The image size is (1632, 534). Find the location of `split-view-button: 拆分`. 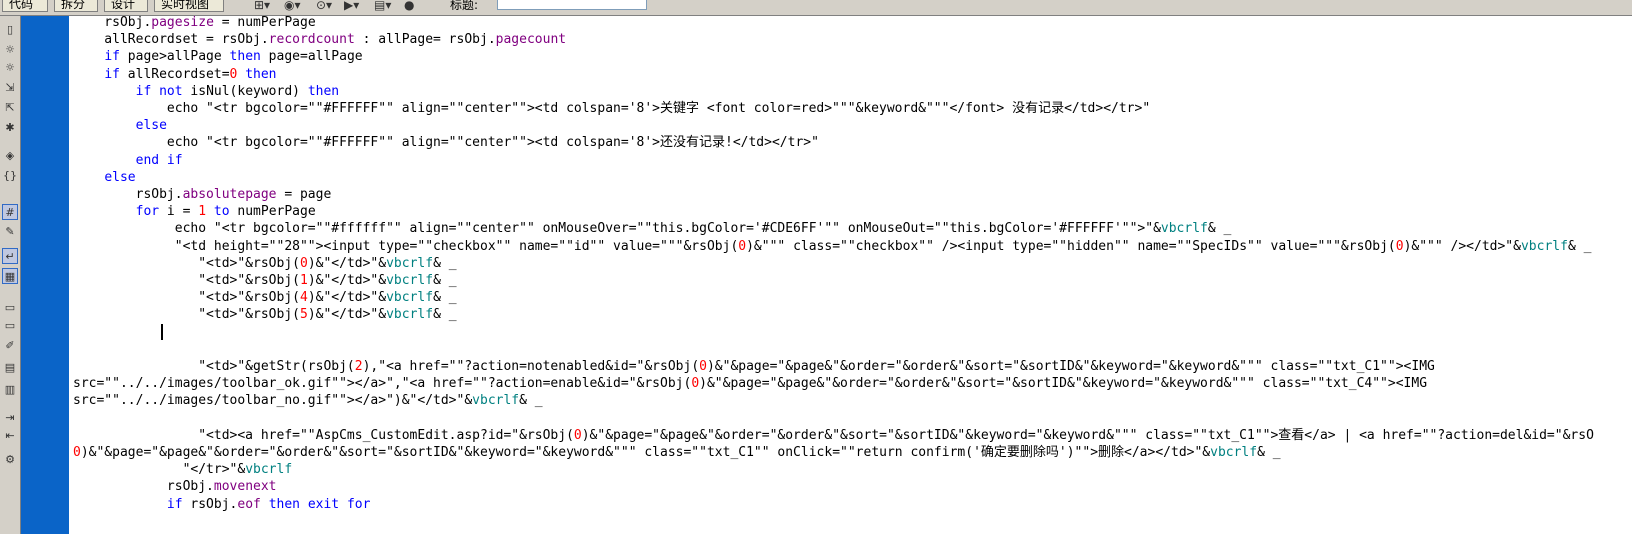

split-view-button: 拆分 is located at coordinates (76, 6).